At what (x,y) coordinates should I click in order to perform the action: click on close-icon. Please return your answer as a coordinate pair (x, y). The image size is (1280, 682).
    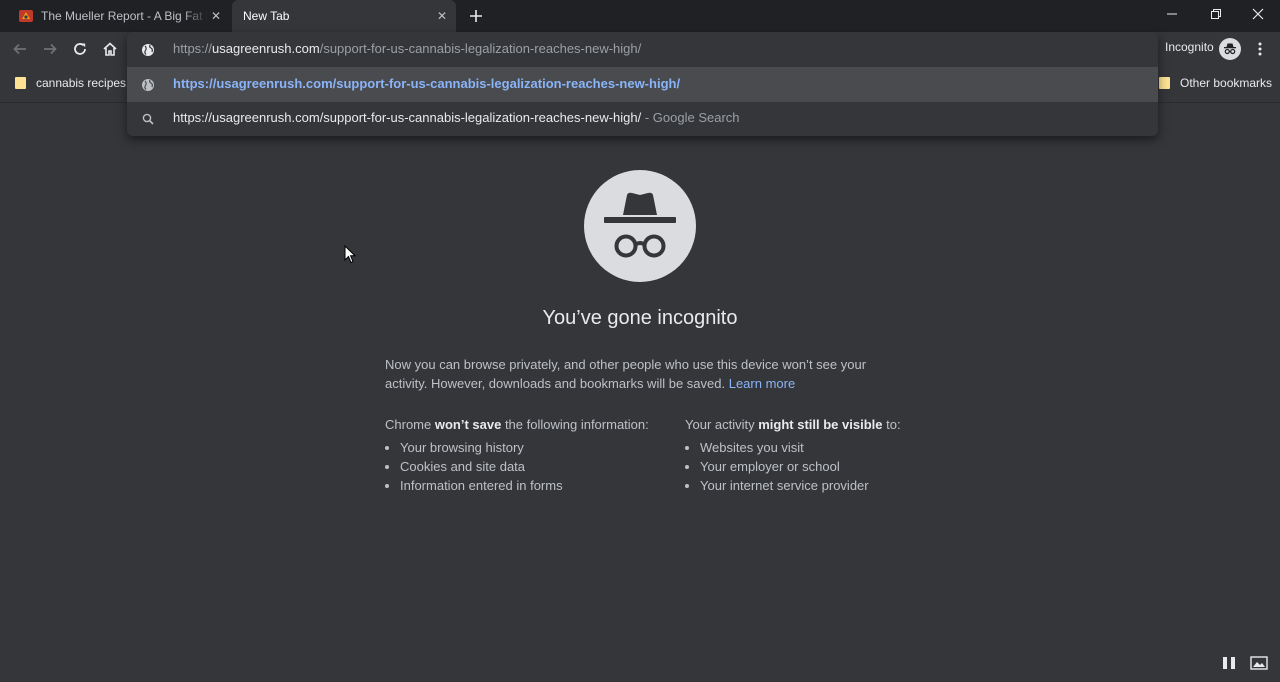
    Looking at the image, I should click on (1258, 14).